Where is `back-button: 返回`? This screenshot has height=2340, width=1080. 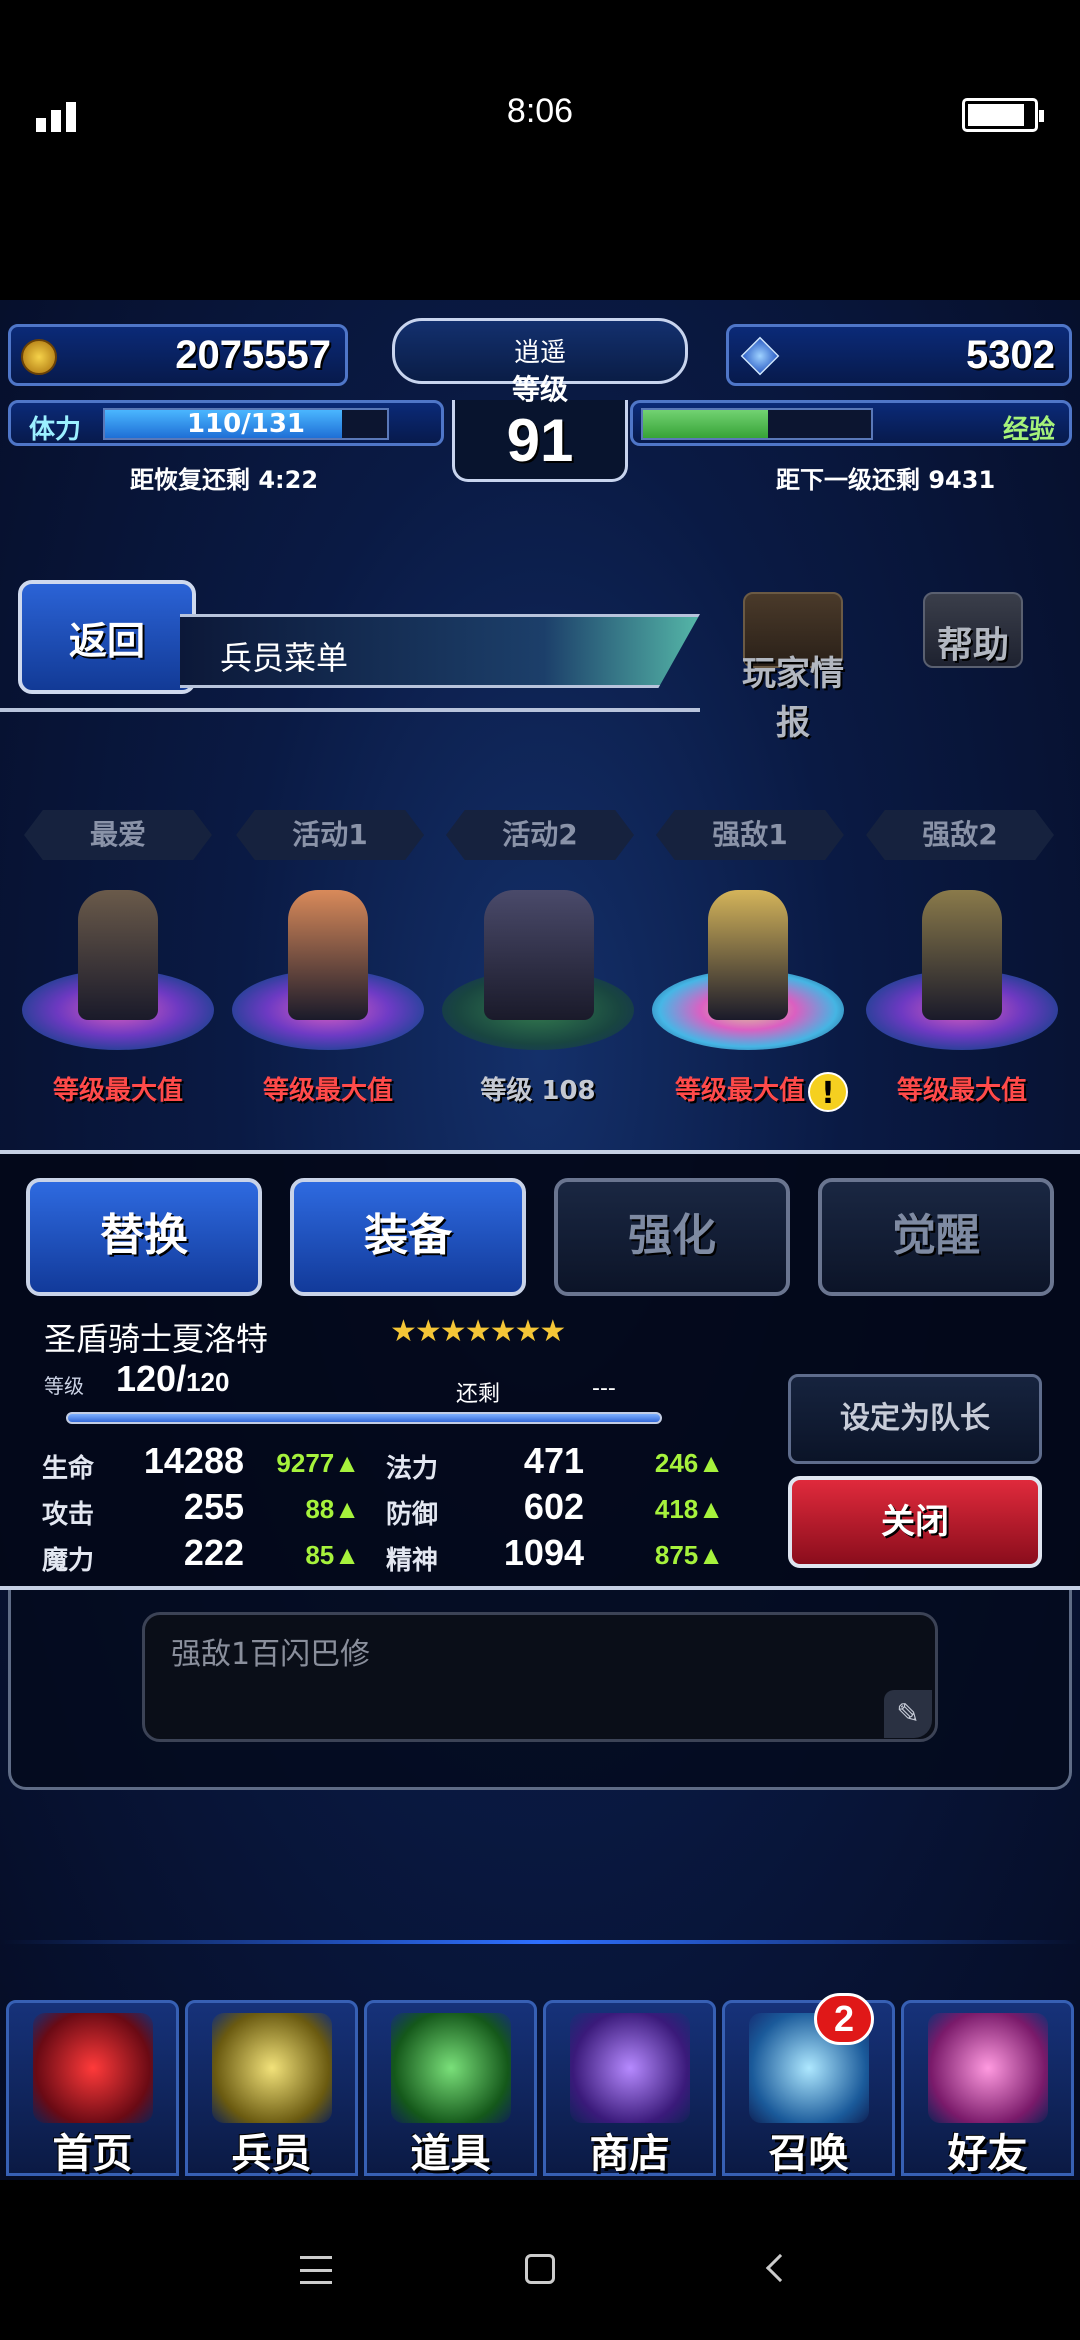 back-button: 返回 is located at coordinates (107, 637).